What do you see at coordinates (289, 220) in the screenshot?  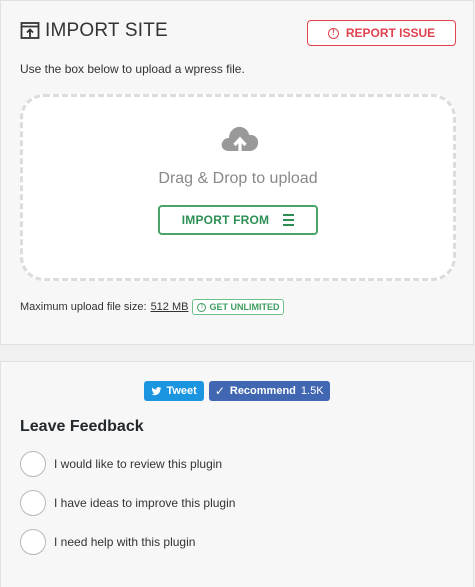 I see `menu-icon` at bounding box center [289, 220].